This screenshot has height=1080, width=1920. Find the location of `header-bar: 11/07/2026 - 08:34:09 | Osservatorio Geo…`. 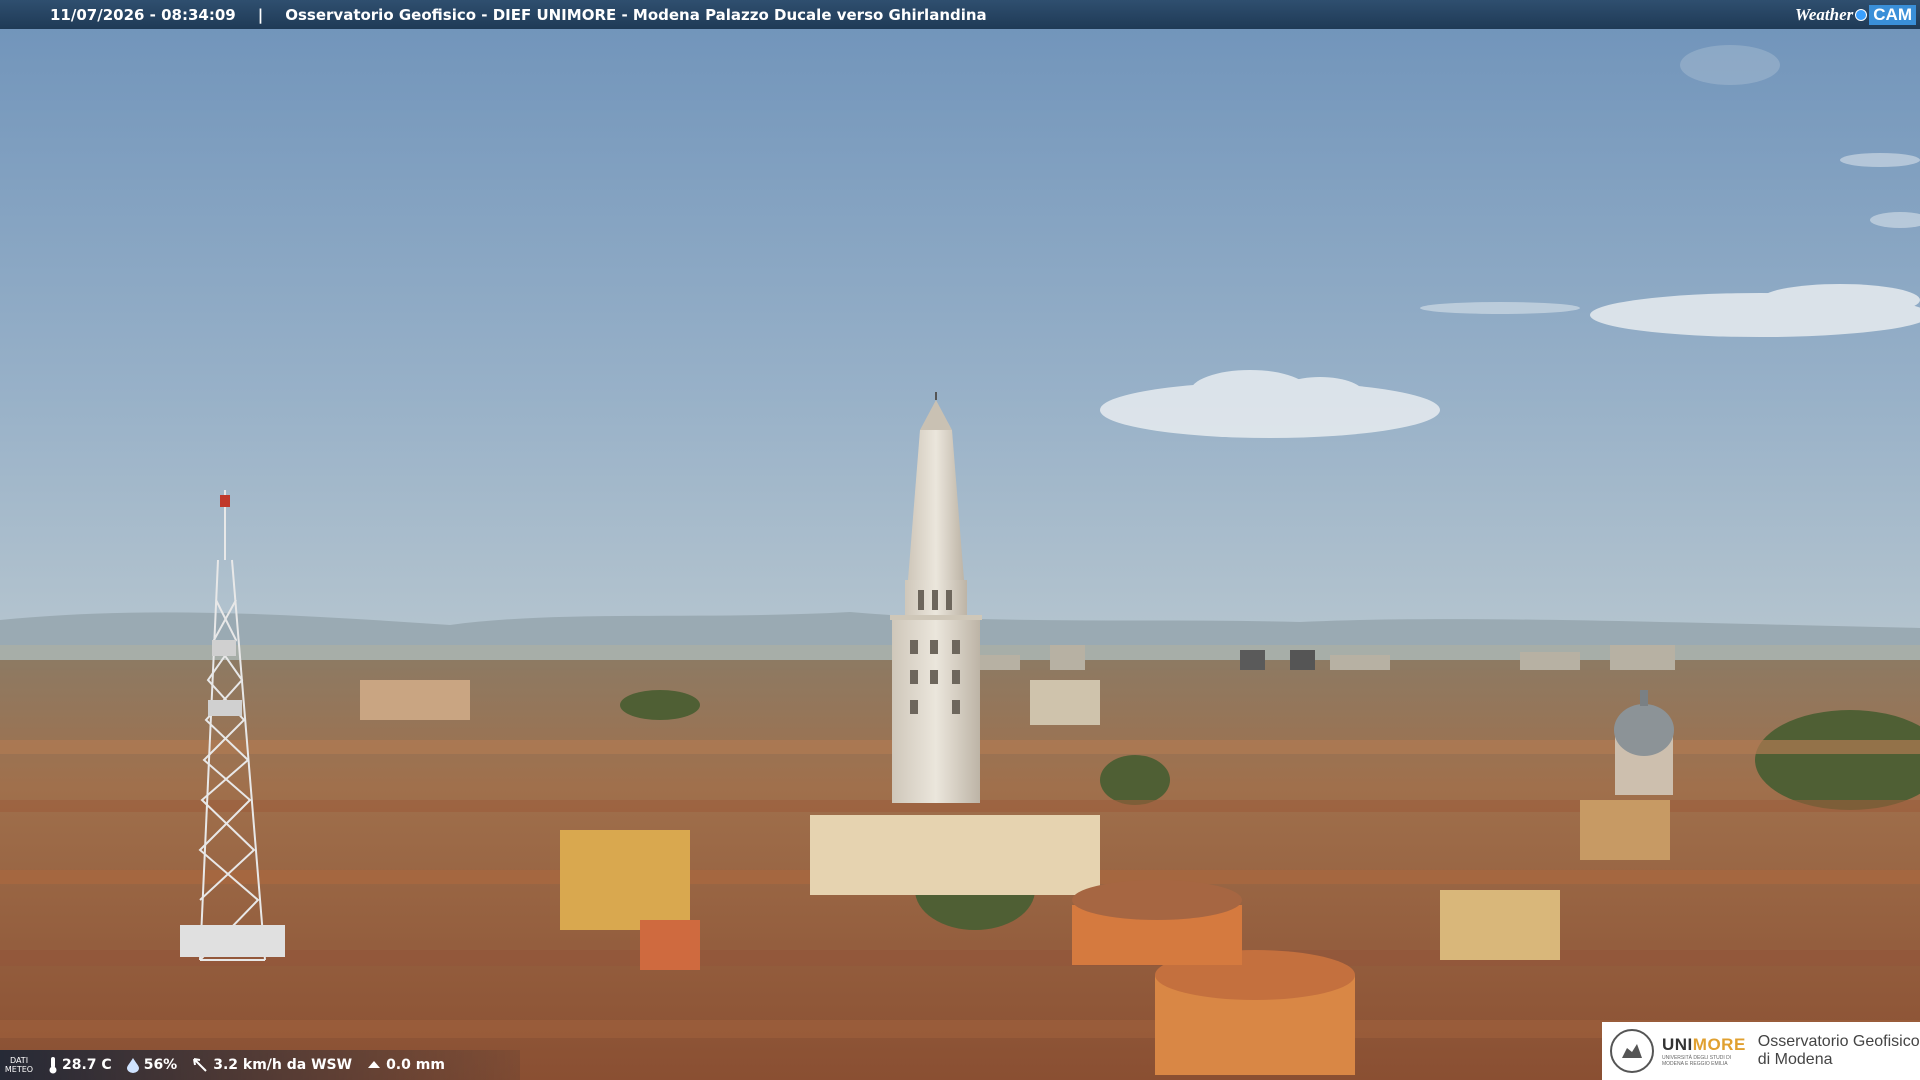

header-bar: 11/07/2026 - 08:34:09 | Osservatorio Geo… is located at coordinates (960, 14).